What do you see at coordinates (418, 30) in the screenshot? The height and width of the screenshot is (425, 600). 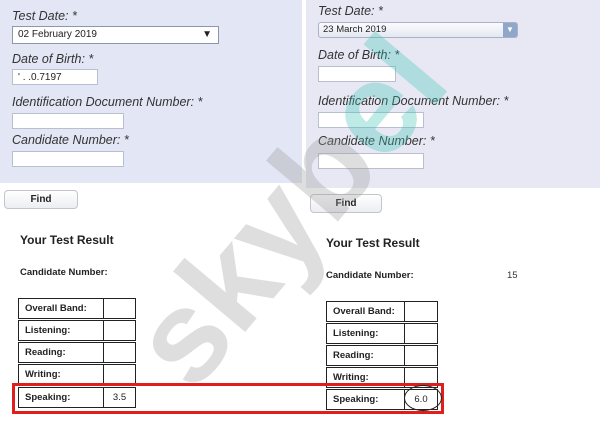 I see `test-date-select: 23 March 2019 ▼` at bounding box center [418, 30].